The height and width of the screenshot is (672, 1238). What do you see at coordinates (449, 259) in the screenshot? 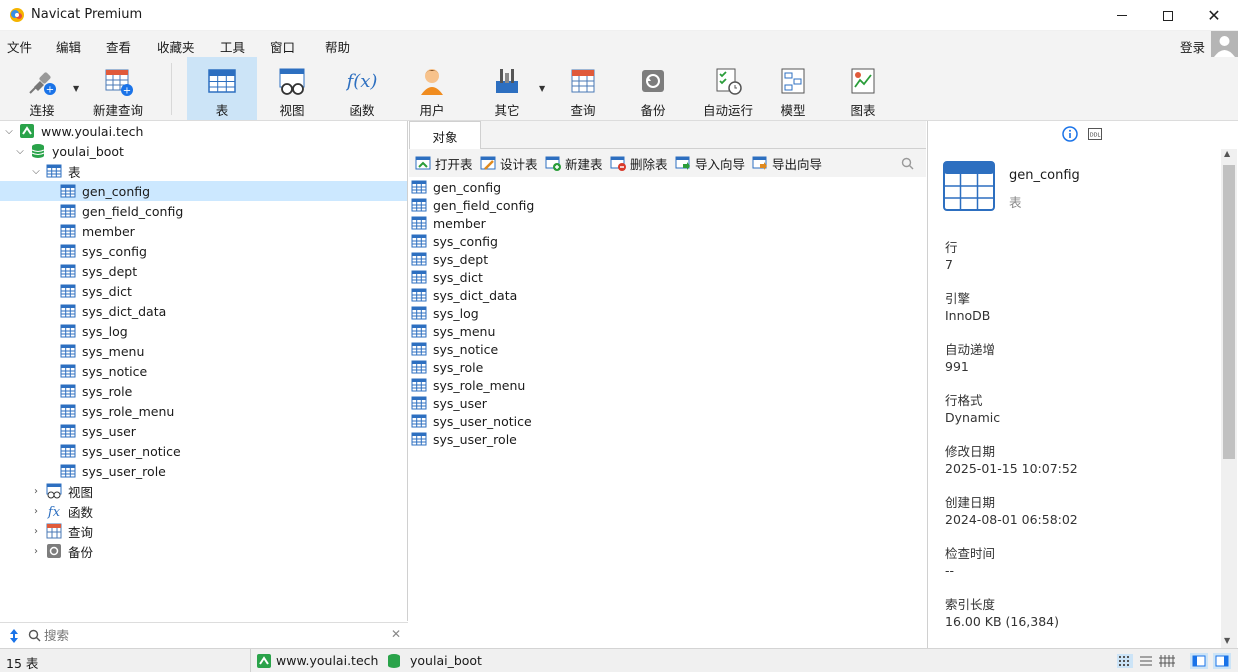
I see `object-list-item: sys_dept` at bounding box center [449, 259].